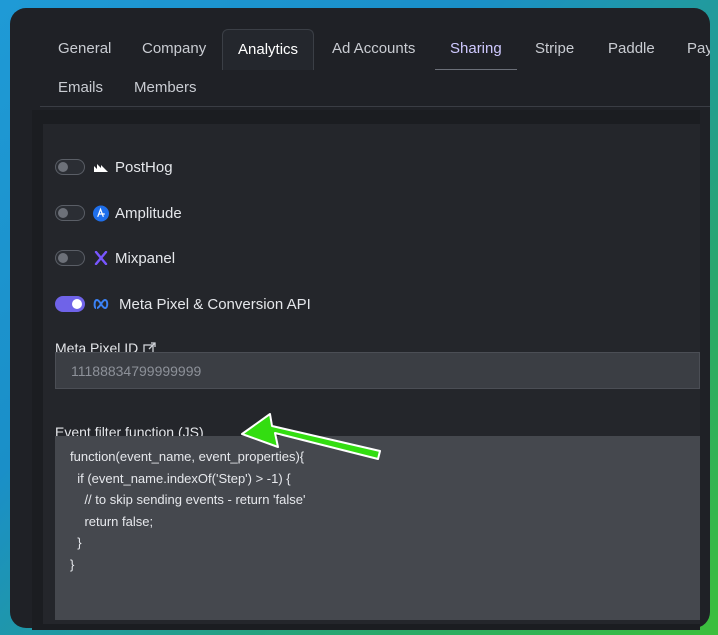  What do you see at coordinates (145, 258) in the screenshot?
I see `mixpanel-label: Mixpanel` at bounding box center [145, 258].